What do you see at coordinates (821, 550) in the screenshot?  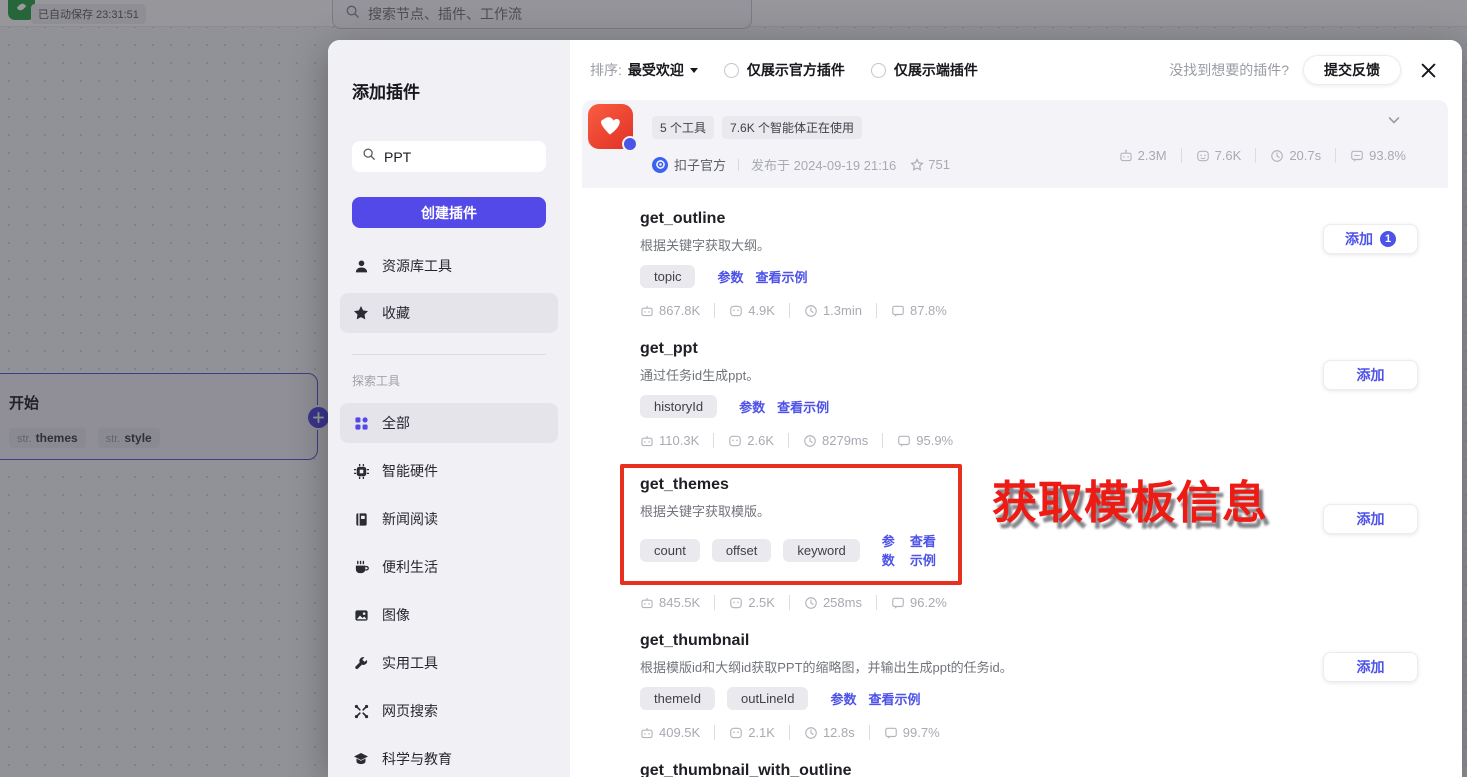 I see `param-tag: keyword` at bounding box center [821, 550].